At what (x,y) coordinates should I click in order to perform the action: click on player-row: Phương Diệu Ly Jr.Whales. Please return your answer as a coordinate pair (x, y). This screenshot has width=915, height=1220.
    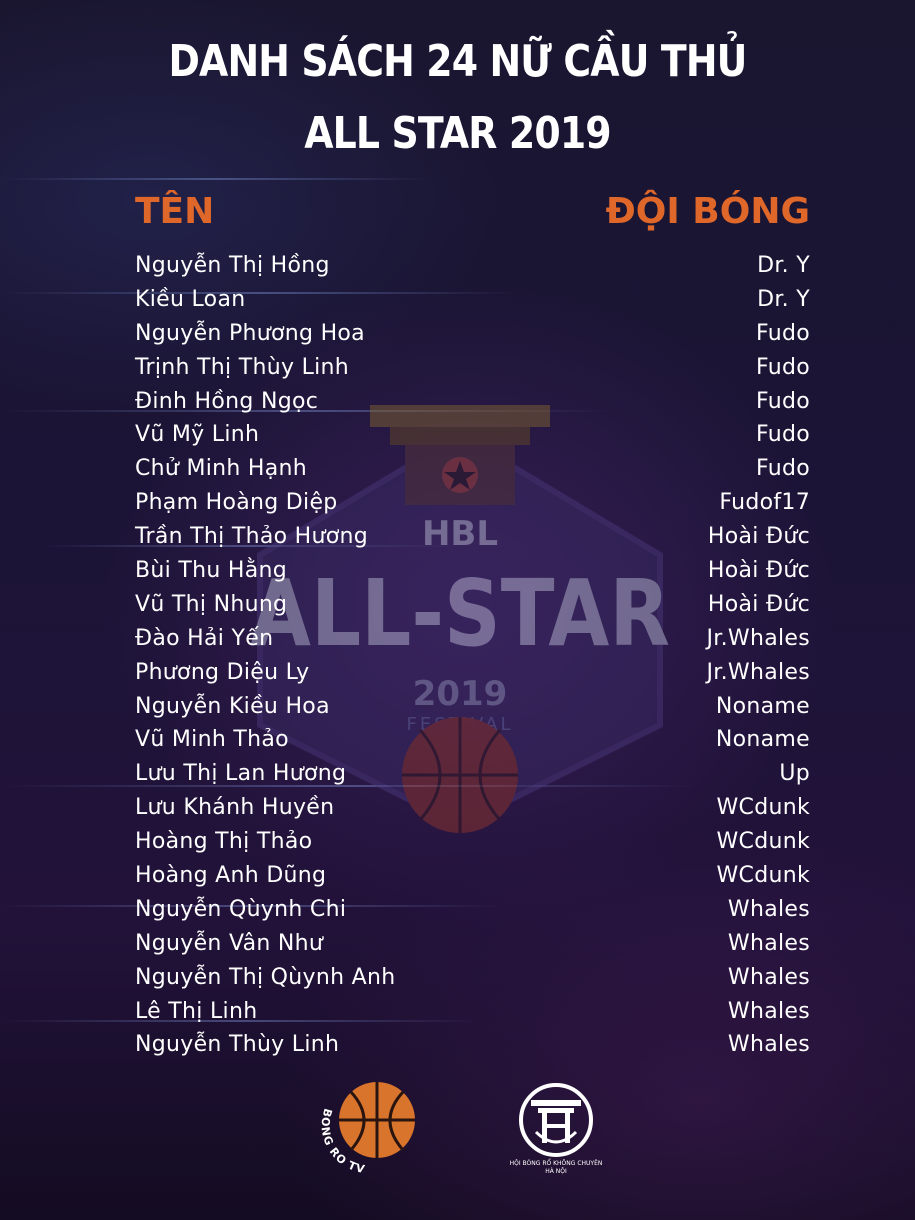
    Looking at the image, I should click on (472, 673).